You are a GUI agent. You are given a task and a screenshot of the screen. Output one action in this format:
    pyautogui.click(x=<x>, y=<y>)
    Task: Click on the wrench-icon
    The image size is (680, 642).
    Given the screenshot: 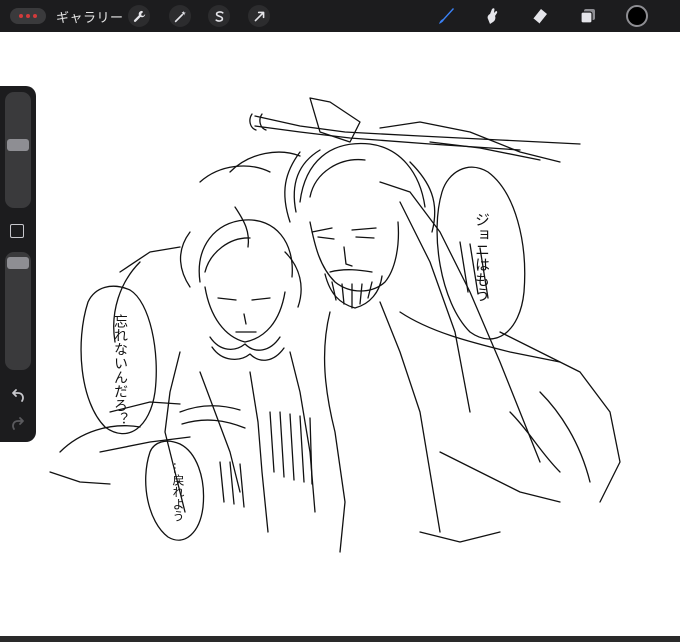 What is the action you would take?
    pyautogui.click(x=139, y=16)
    